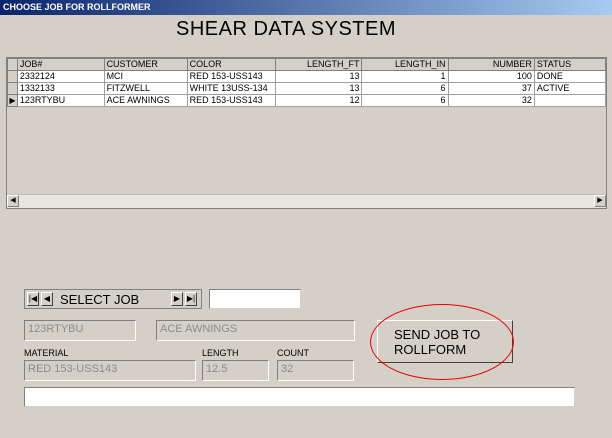 The image size is (612, 438). What do you see at coordinates (293, 353) in the screenshot?
I see `count-label: COUNT` at bounding box center [293, 353].